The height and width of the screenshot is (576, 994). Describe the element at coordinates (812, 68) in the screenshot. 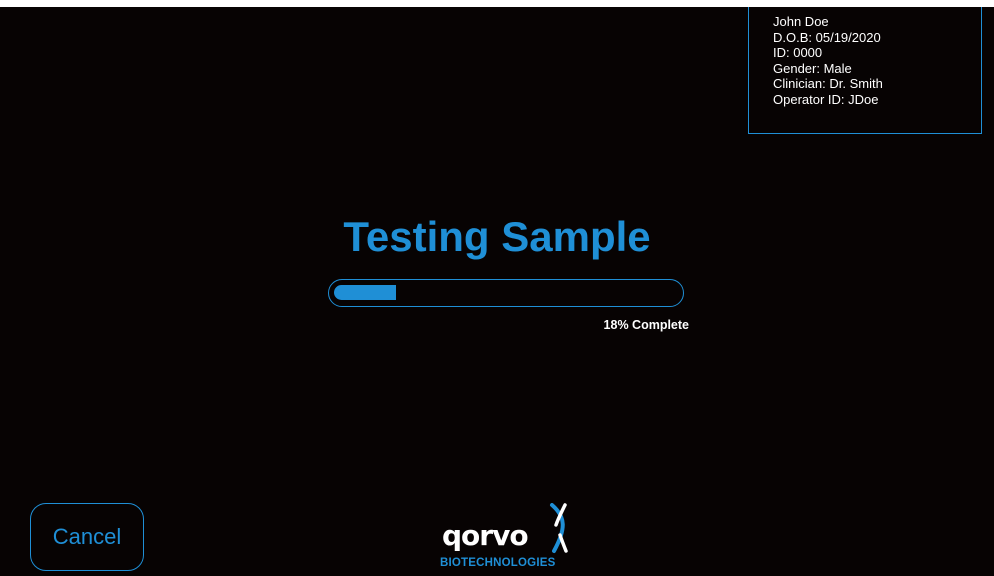

I see `patient-gender: Gender: Male` at that location.